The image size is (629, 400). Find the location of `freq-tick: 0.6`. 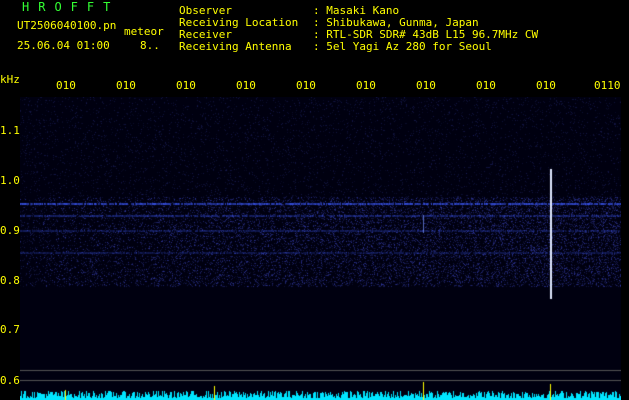

freq-tick: 0.6 is located at coordinates (10, 380).